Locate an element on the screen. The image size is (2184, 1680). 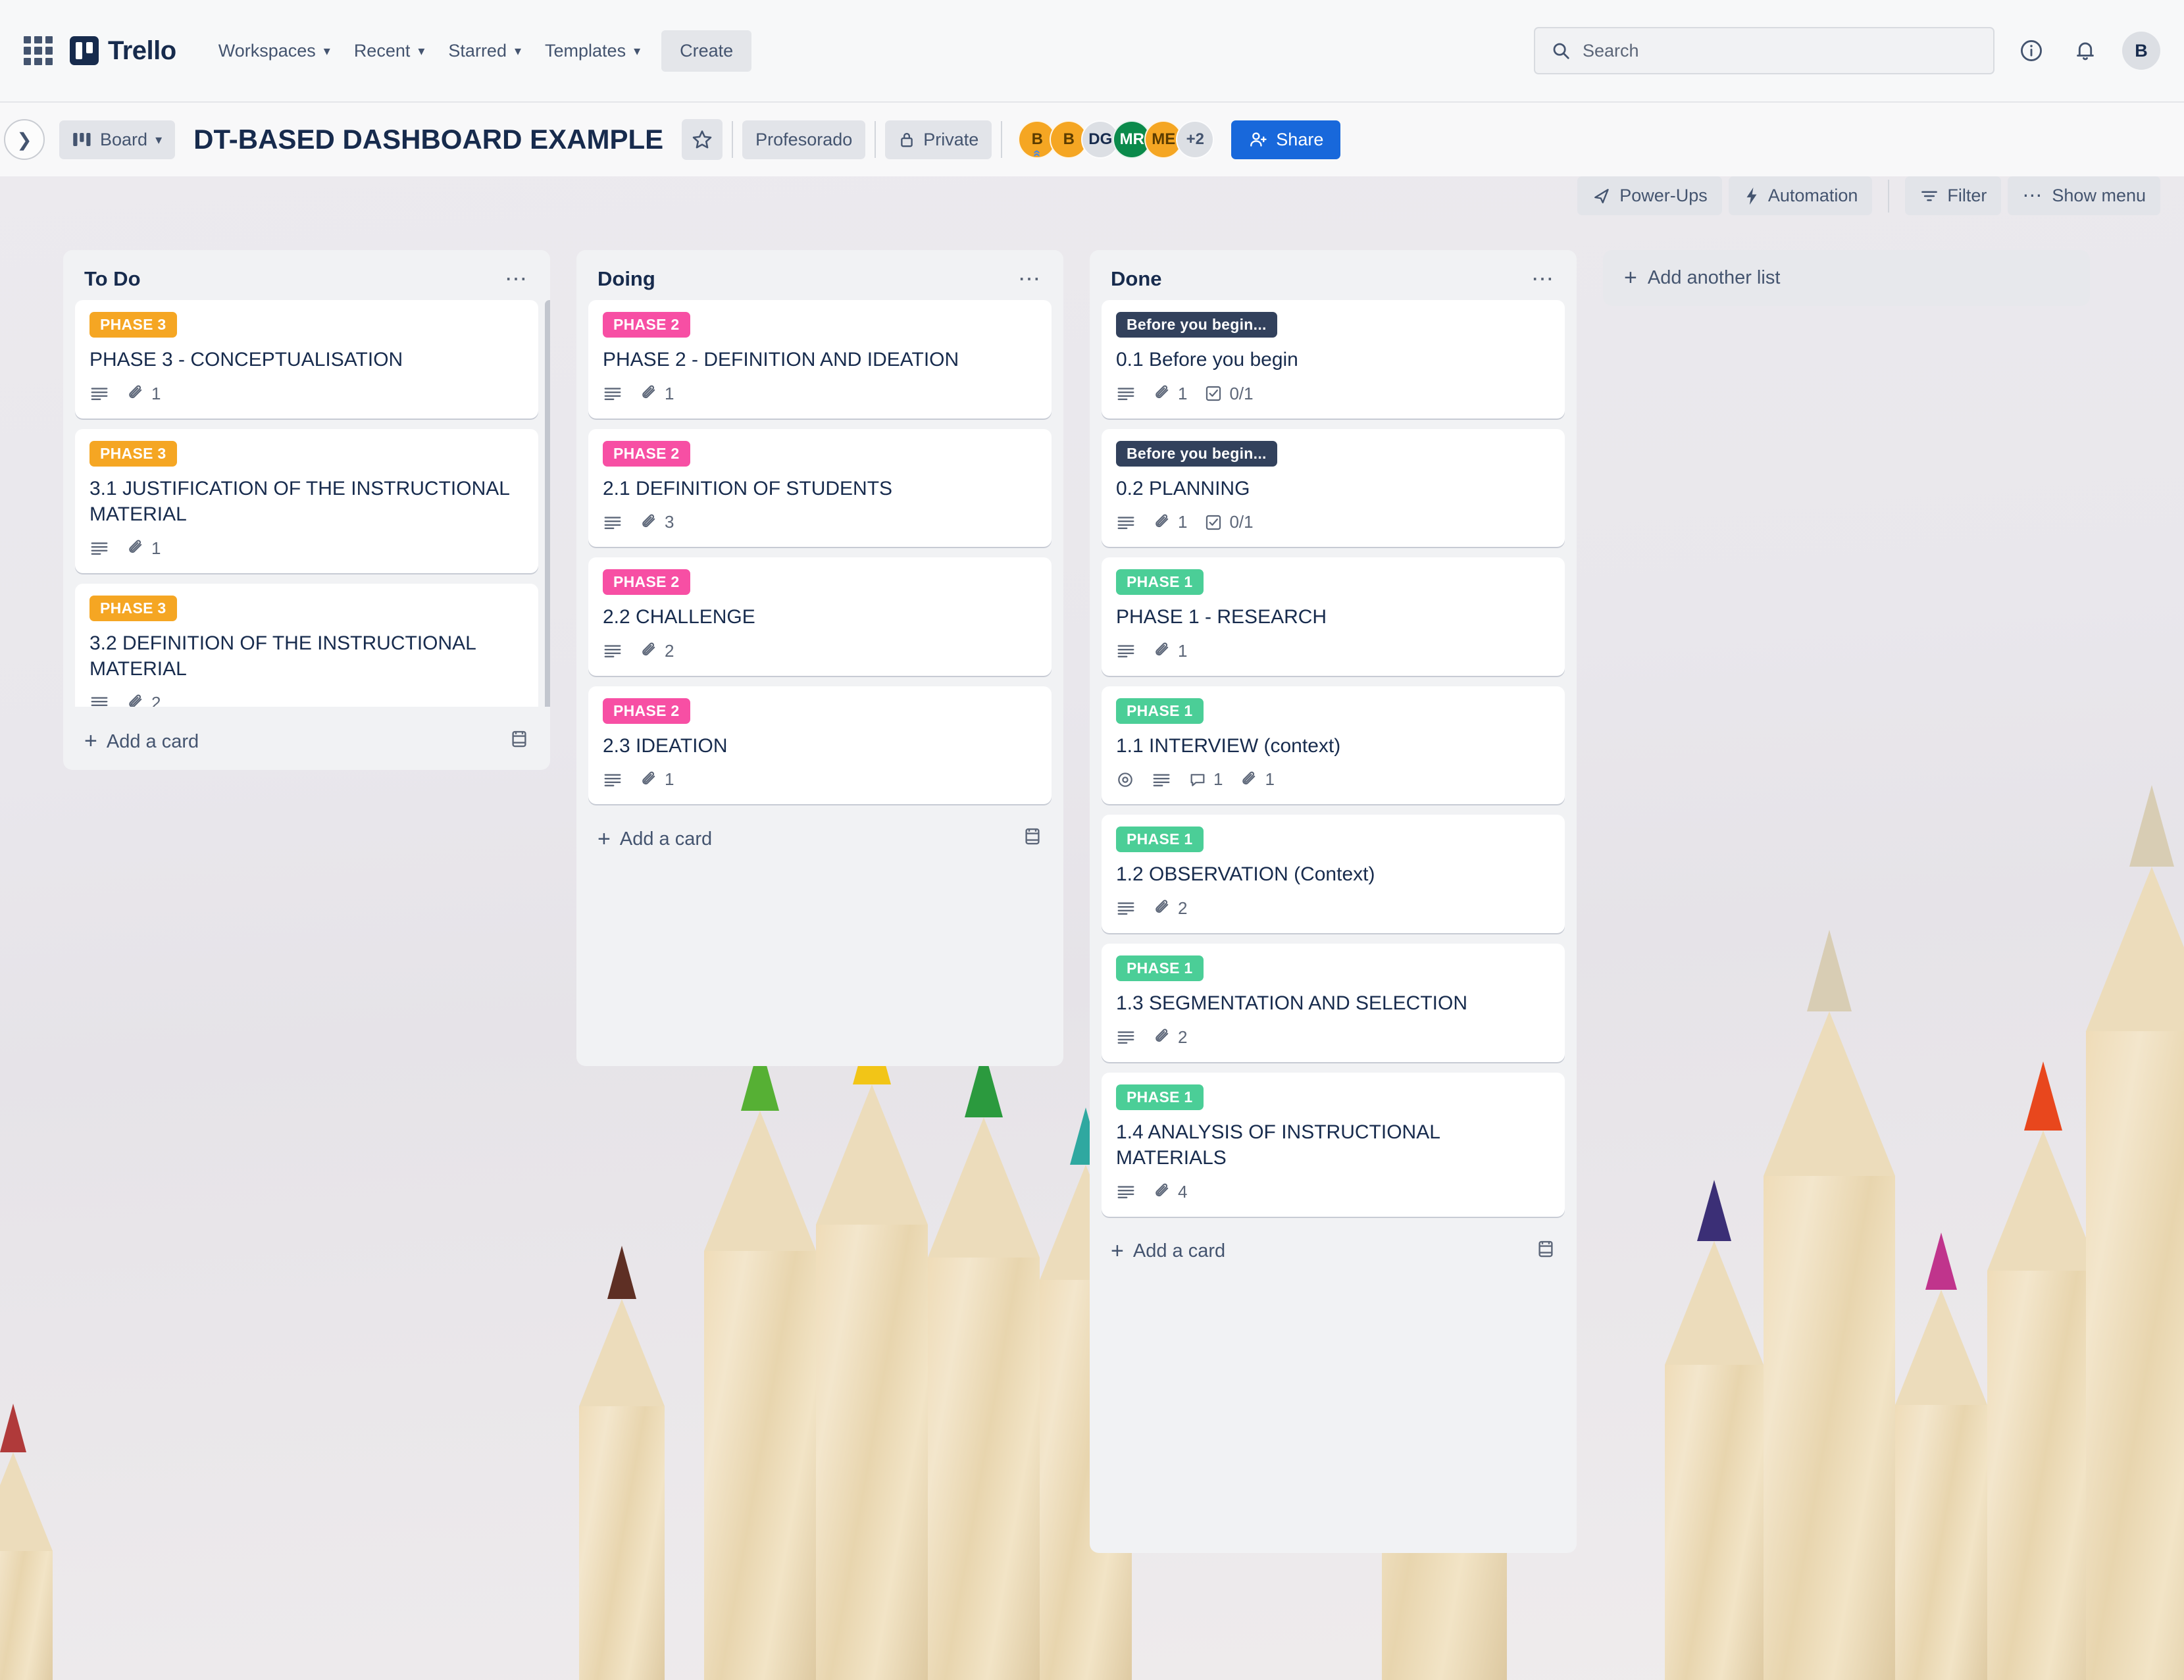
filter-button: Filter is located at coordinates (1953, 195).